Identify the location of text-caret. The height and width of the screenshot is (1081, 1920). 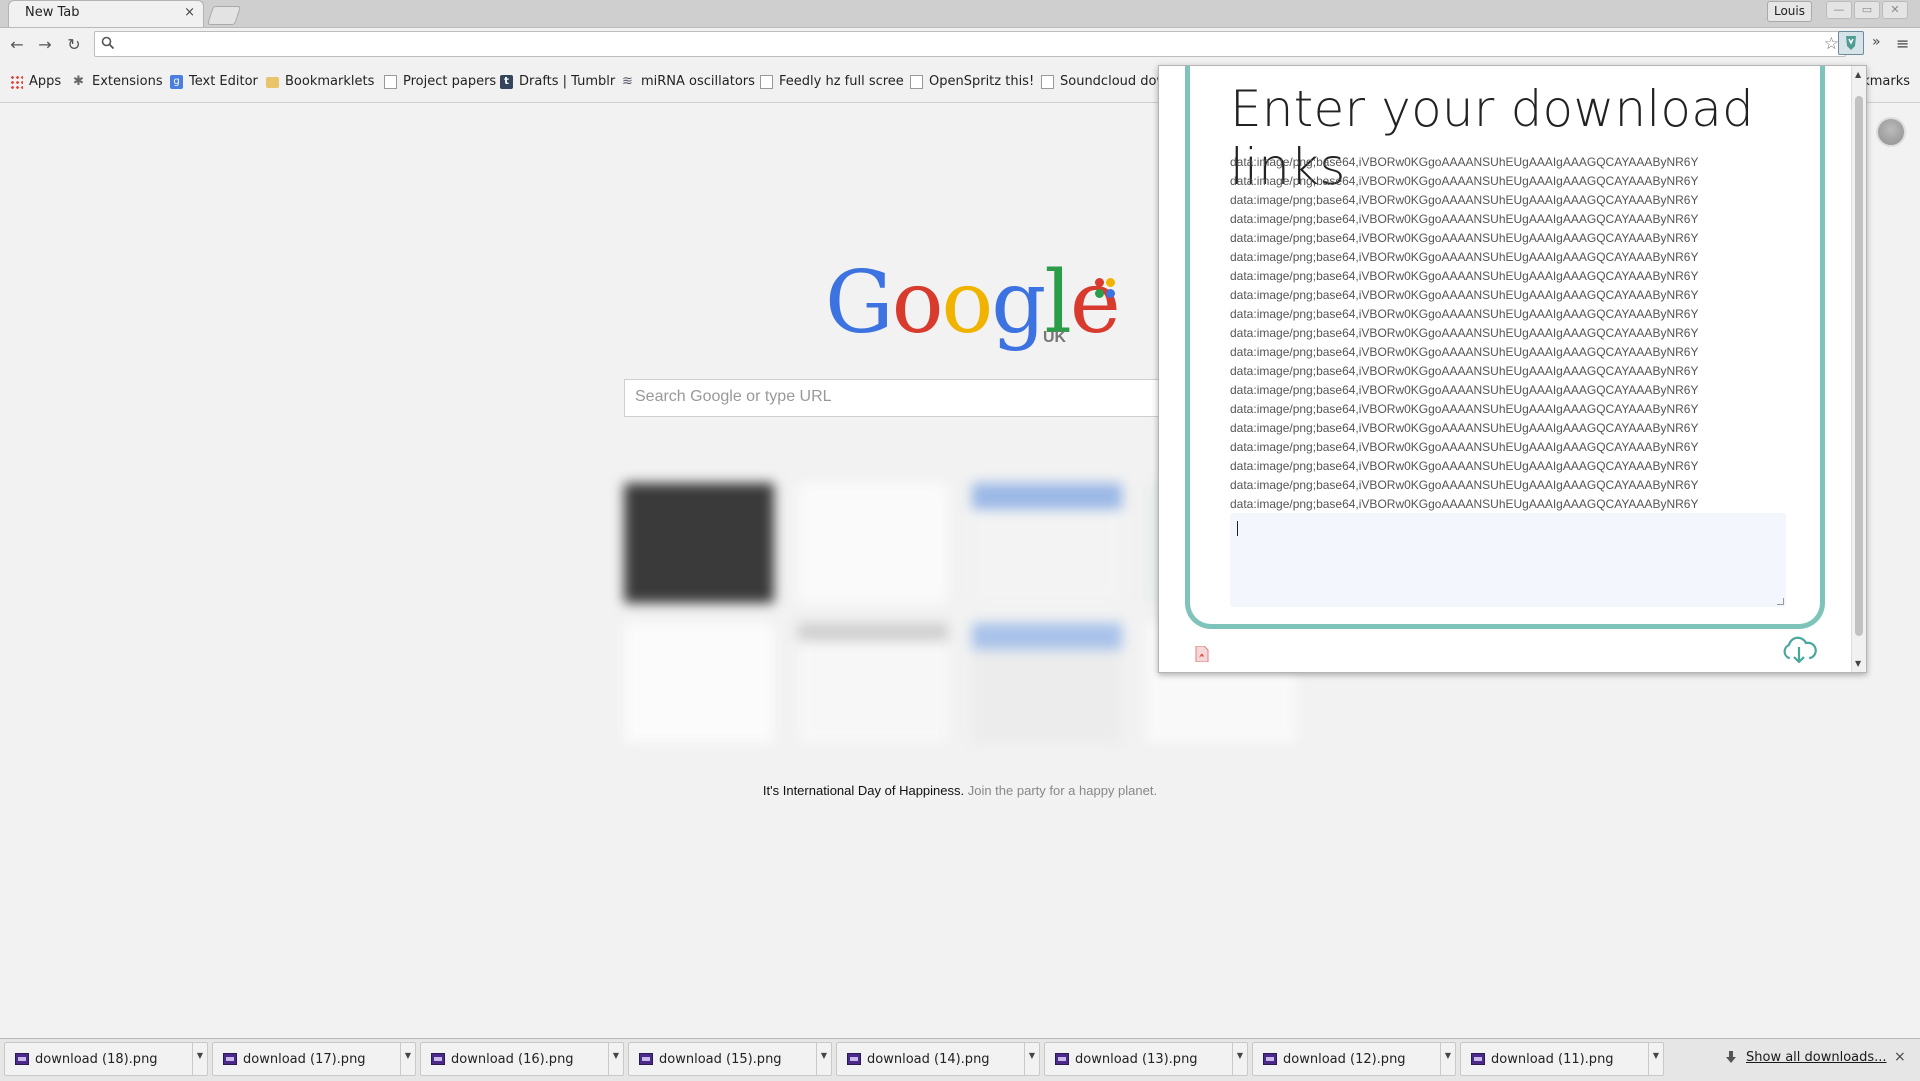
(1237, 528).